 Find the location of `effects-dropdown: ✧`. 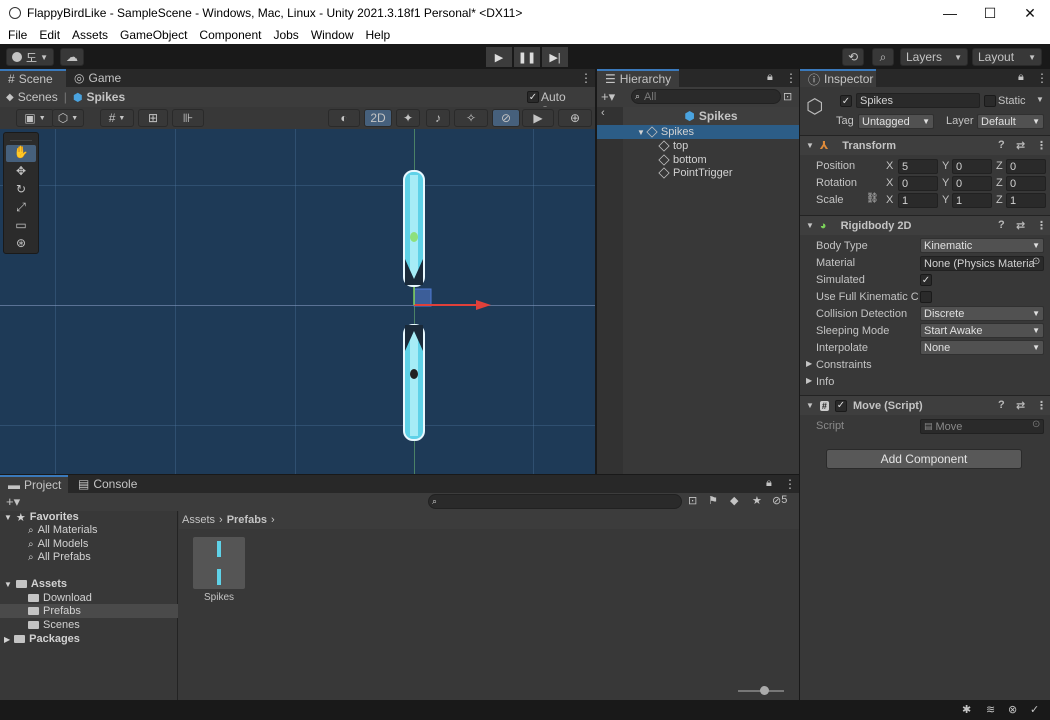

effects-dropdown: ✧ is located at coordinates (471, 118).